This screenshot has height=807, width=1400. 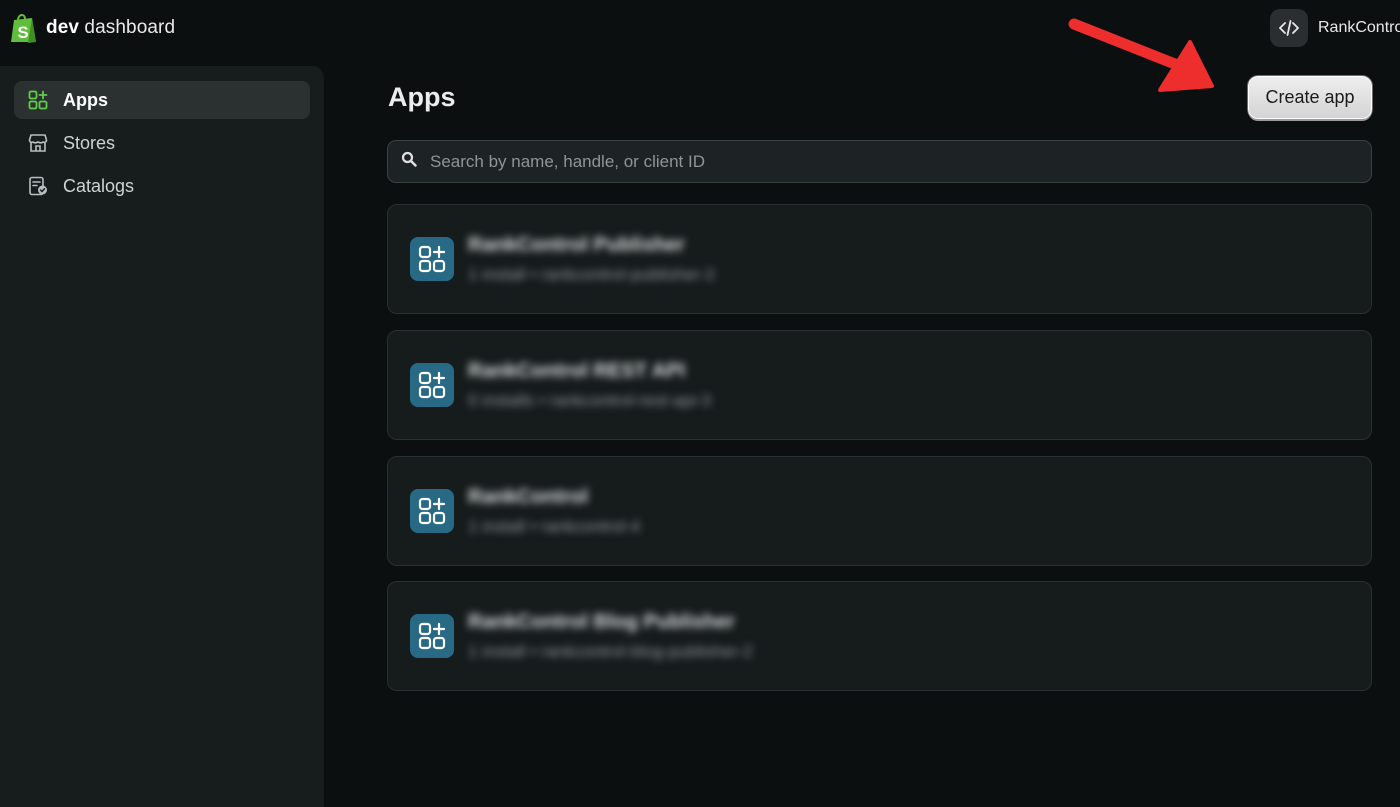 I want to click on app-meta: 1 install • rankcontrol-blog-publisher-2, so click(x=610, y=651).